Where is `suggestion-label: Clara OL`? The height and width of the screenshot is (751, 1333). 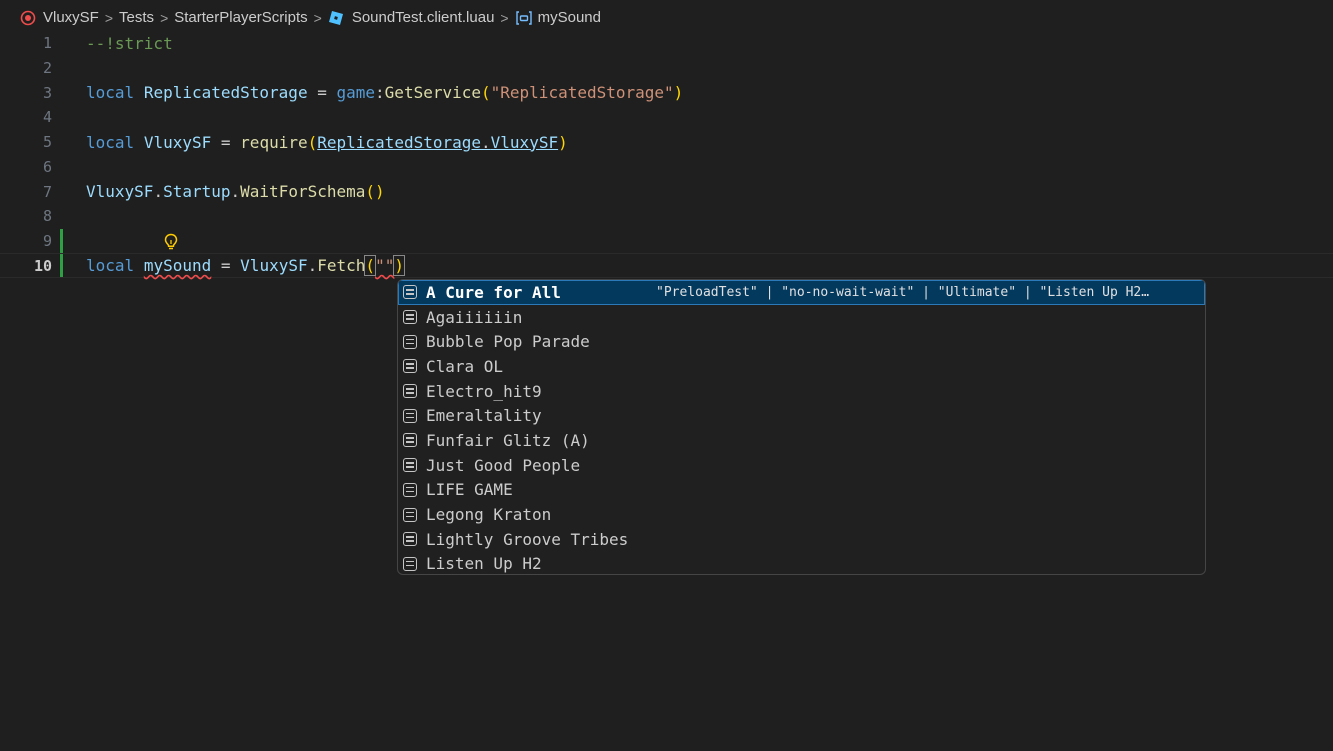
suggestion-label: Clara OL is located at coordinates (465, 366).